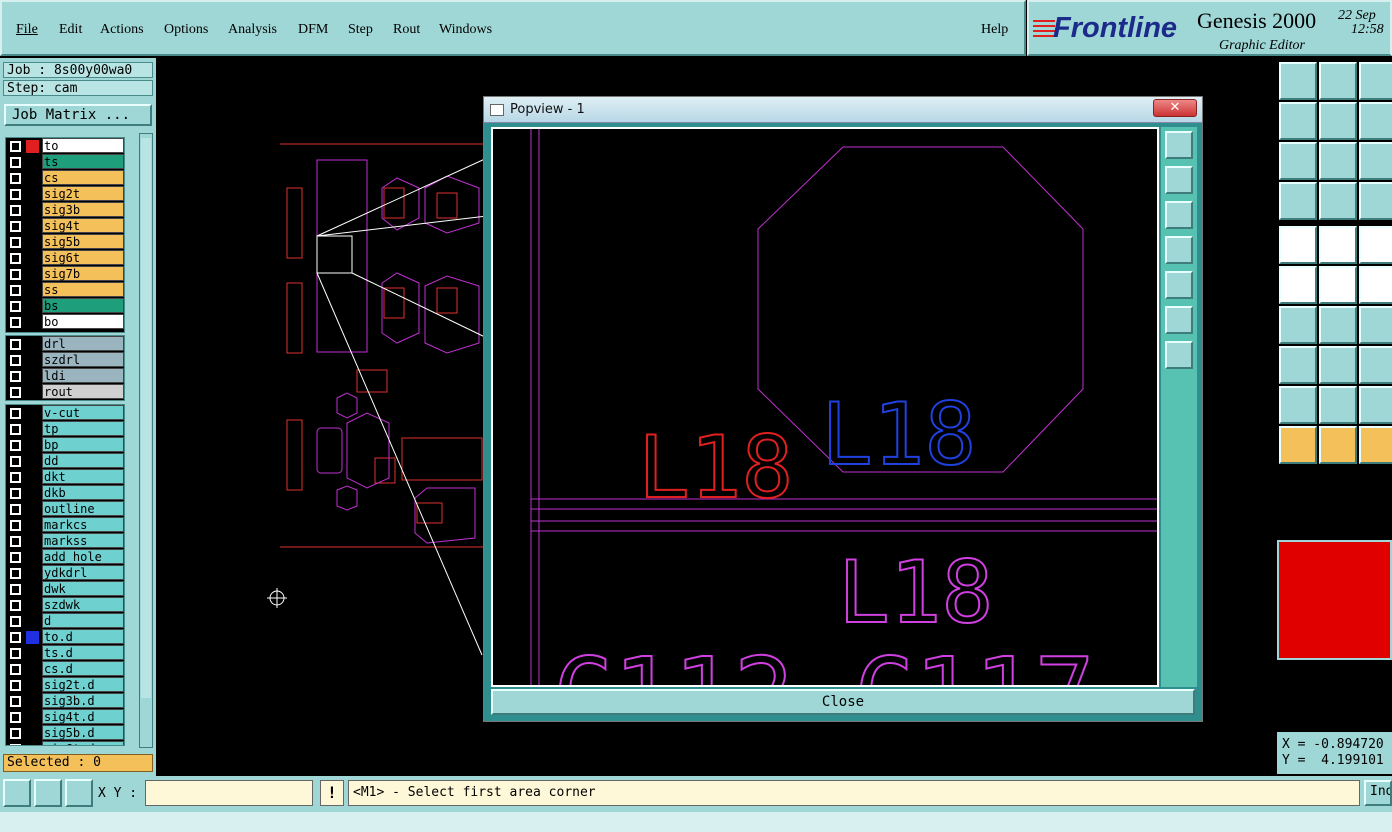 Image resolution: width=1392 pixels, height=832 pixels. Describe the element at coordinates (65, 274) in the screenshot. I see `layer-row: sig7b` at that location.